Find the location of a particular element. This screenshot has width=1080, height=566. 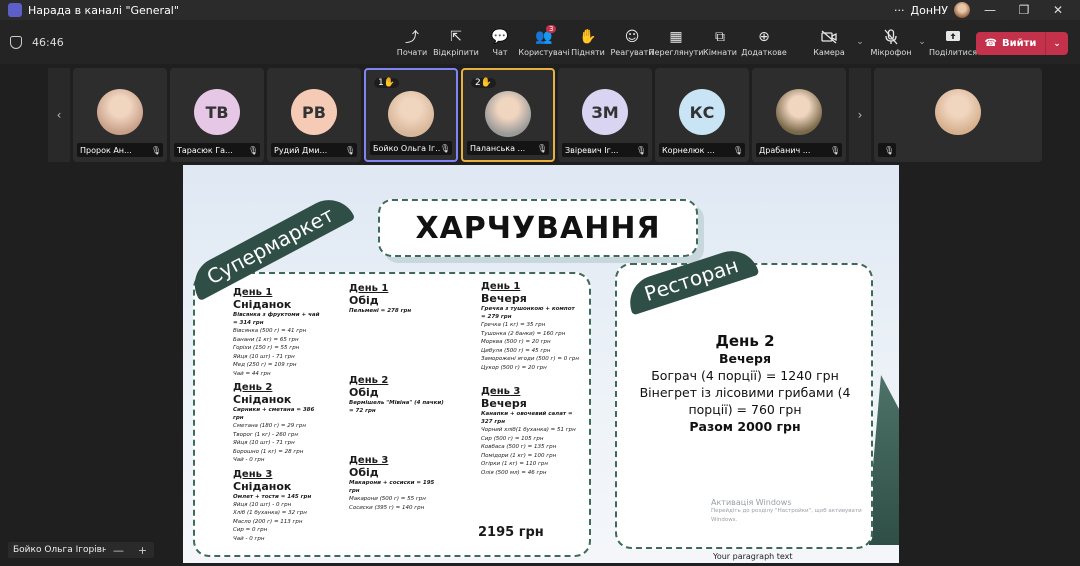

dish-heading: Канапки + овочевий салат = 327 грн is located at coordinates (527, 418).